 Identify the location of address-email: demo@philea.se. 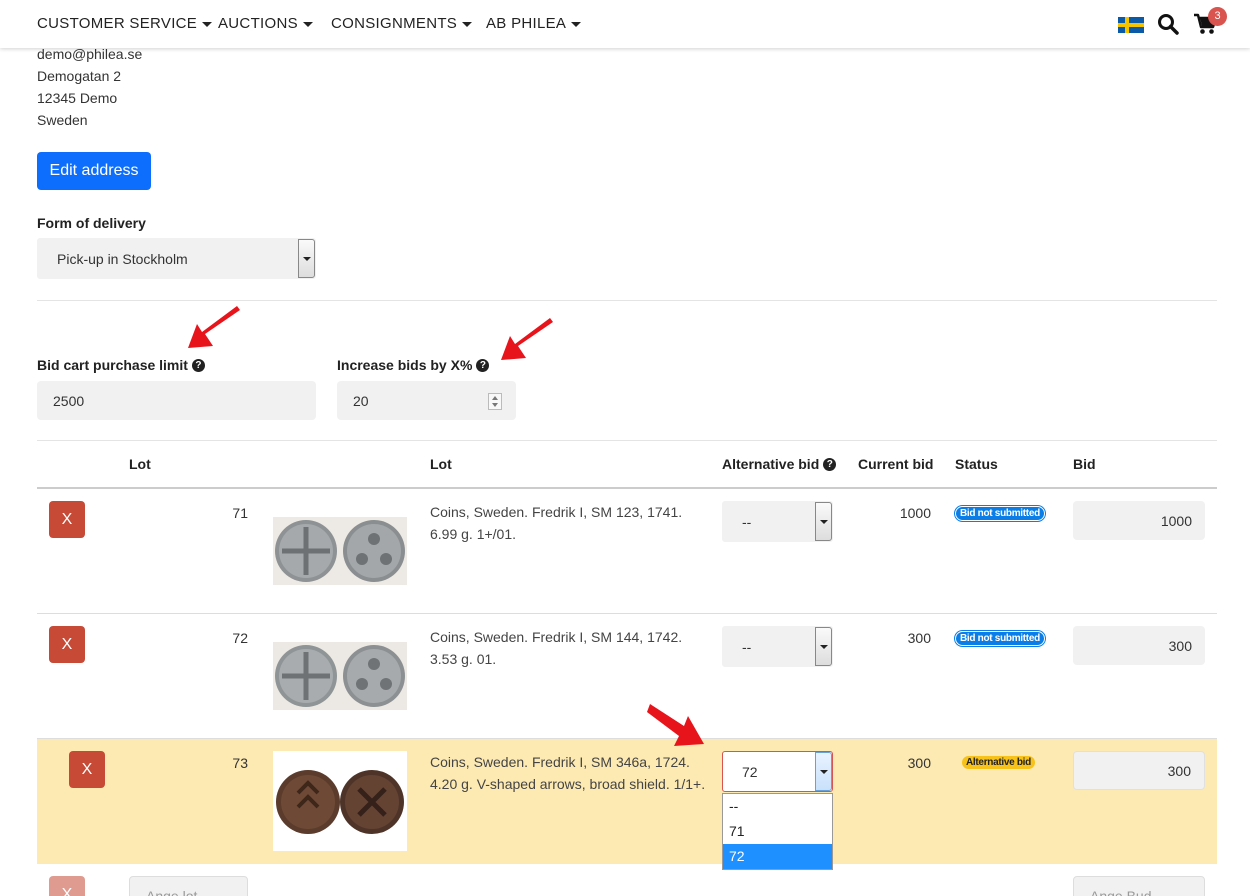
(90, 54).